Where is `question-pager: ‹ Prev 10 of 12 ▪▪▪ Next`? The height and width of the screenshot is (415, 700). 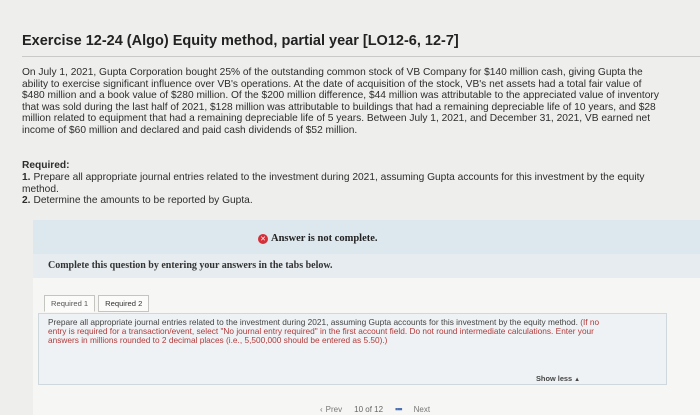
question-pager: ‹ Prev 10 of 12 ▪▪▪ Next is located at coordinates (375, 409).